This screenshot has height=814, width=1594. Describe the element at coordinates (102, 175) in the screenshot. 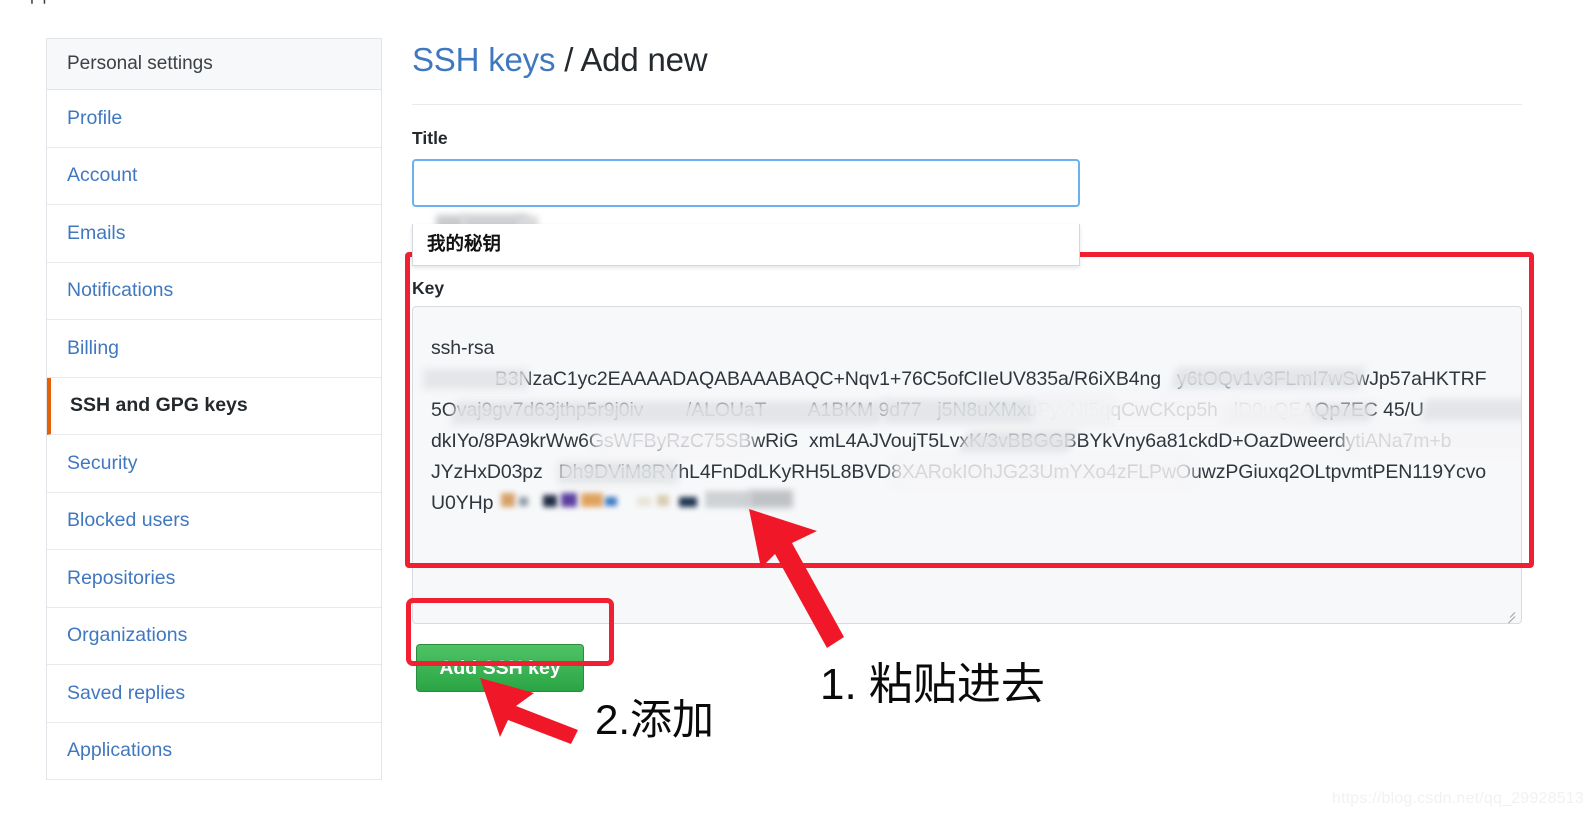

I see `sidebar-item-label: Account` at that location.